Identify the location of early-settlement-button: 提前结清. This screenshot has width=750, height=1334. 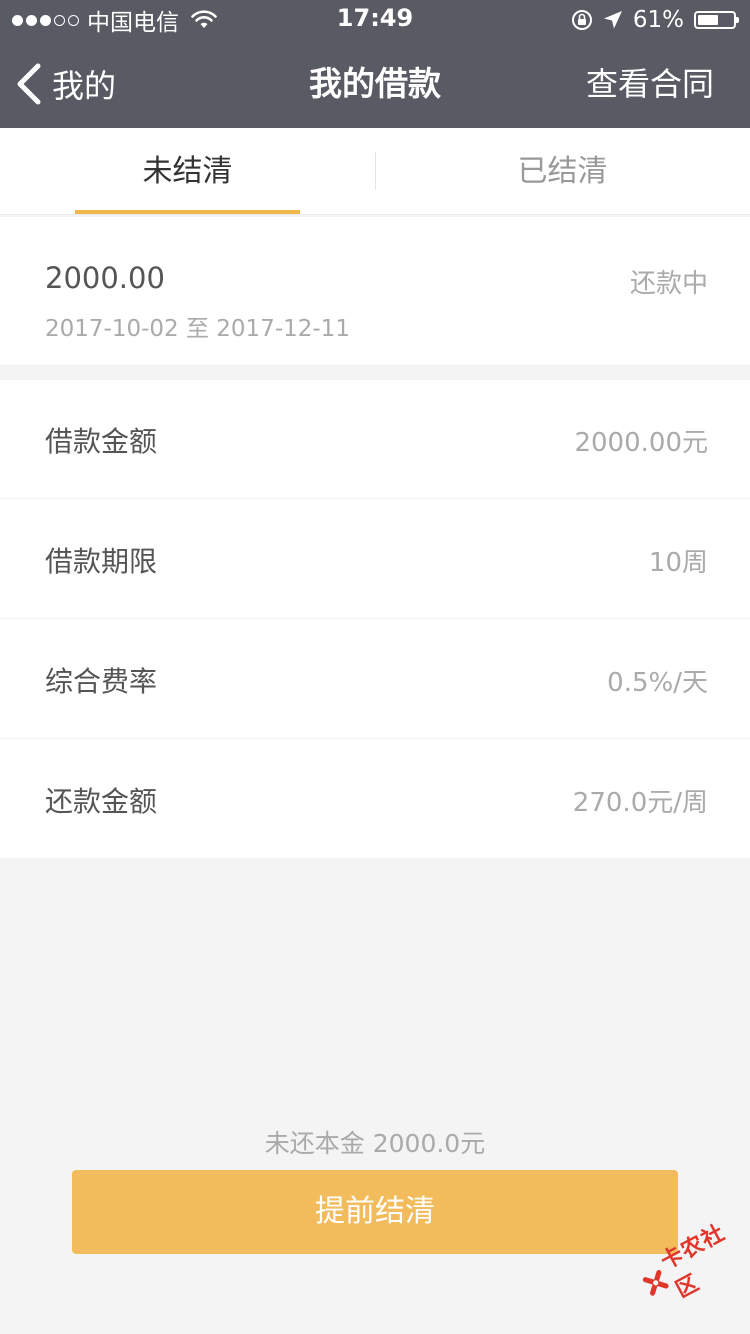
(375, 1212).